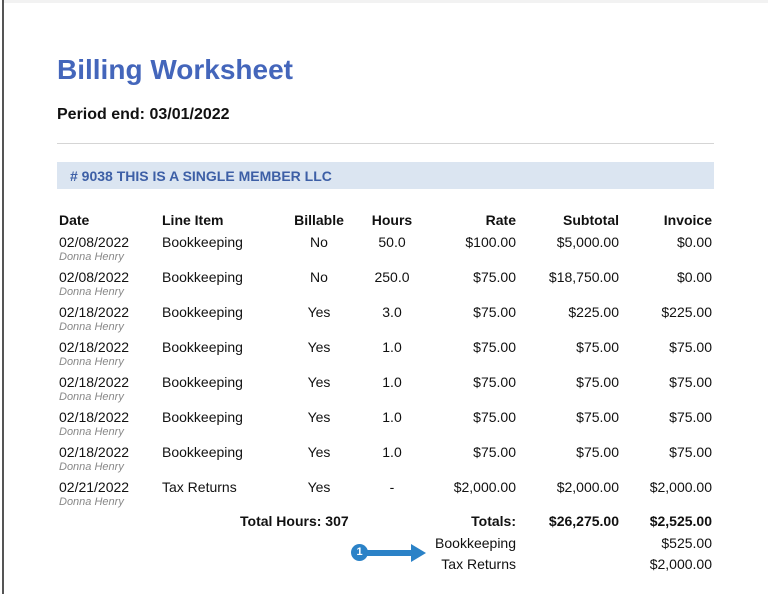  Describe the element at coordinates (3, 297) in the screenshot. I see `page-left-border` at that location.